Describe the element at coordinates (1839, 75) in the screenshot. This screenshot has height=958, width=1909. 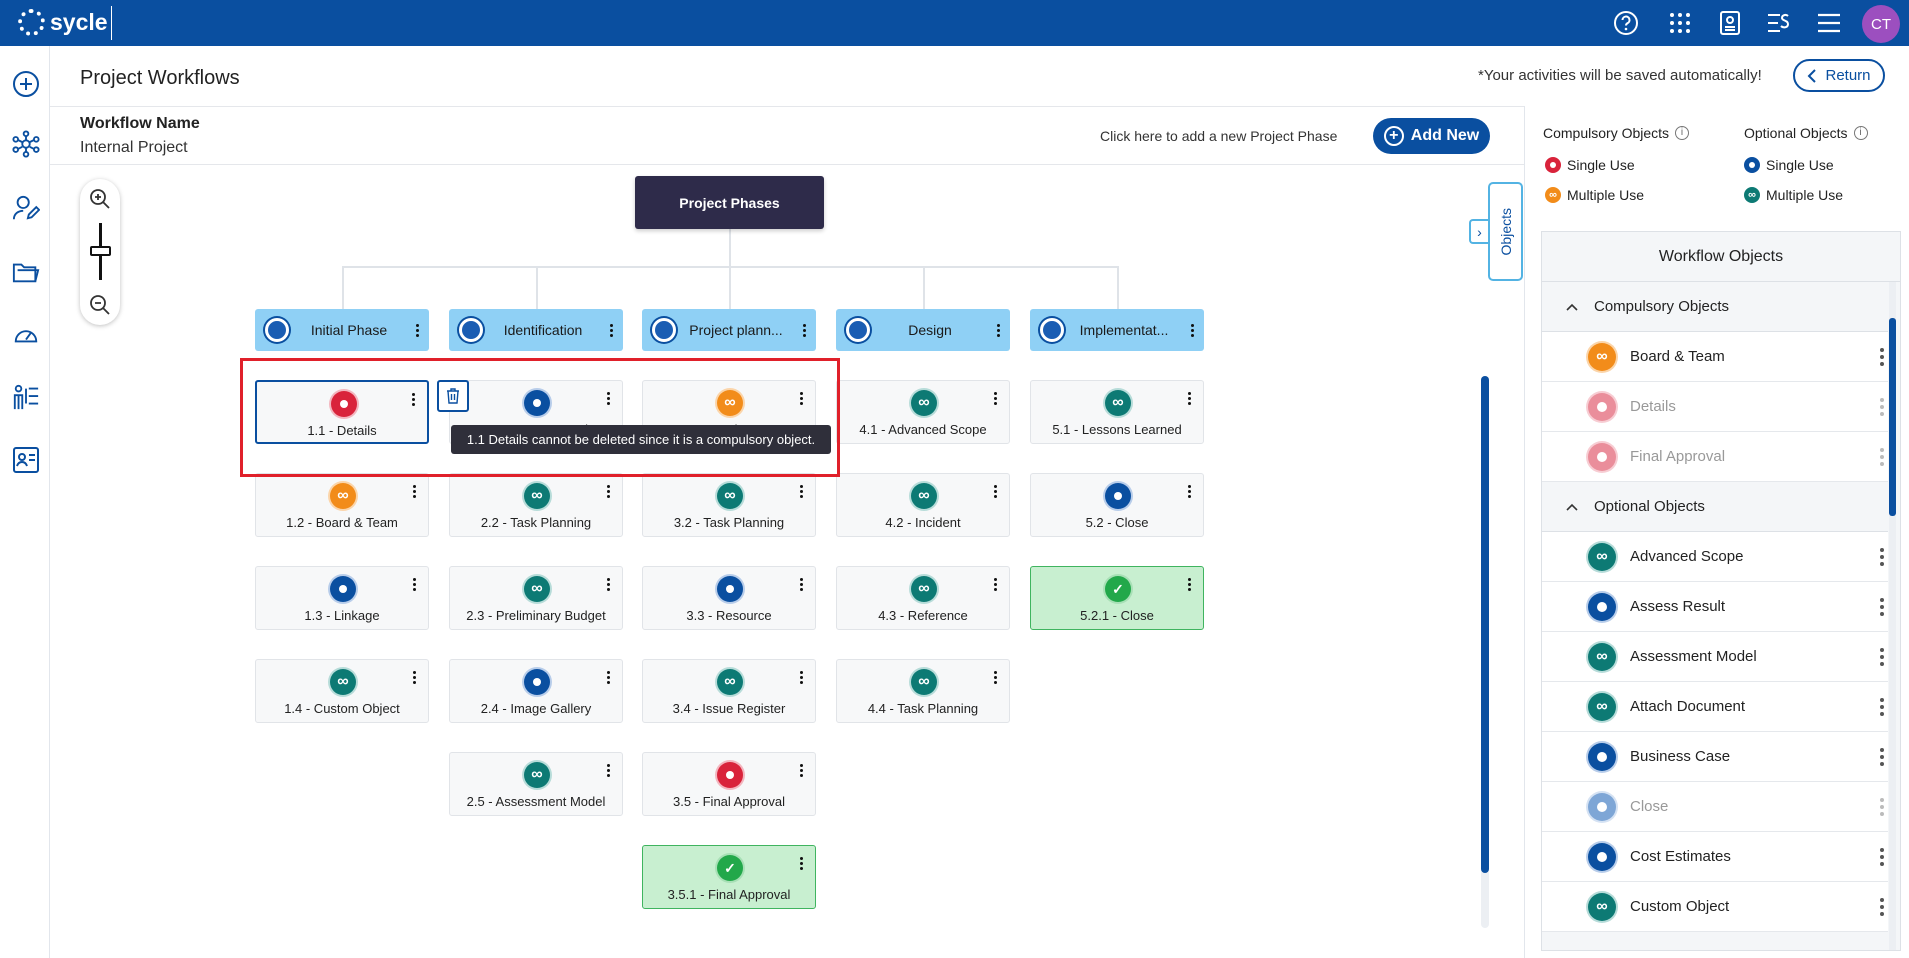
I see `return-button: Return` at that location.